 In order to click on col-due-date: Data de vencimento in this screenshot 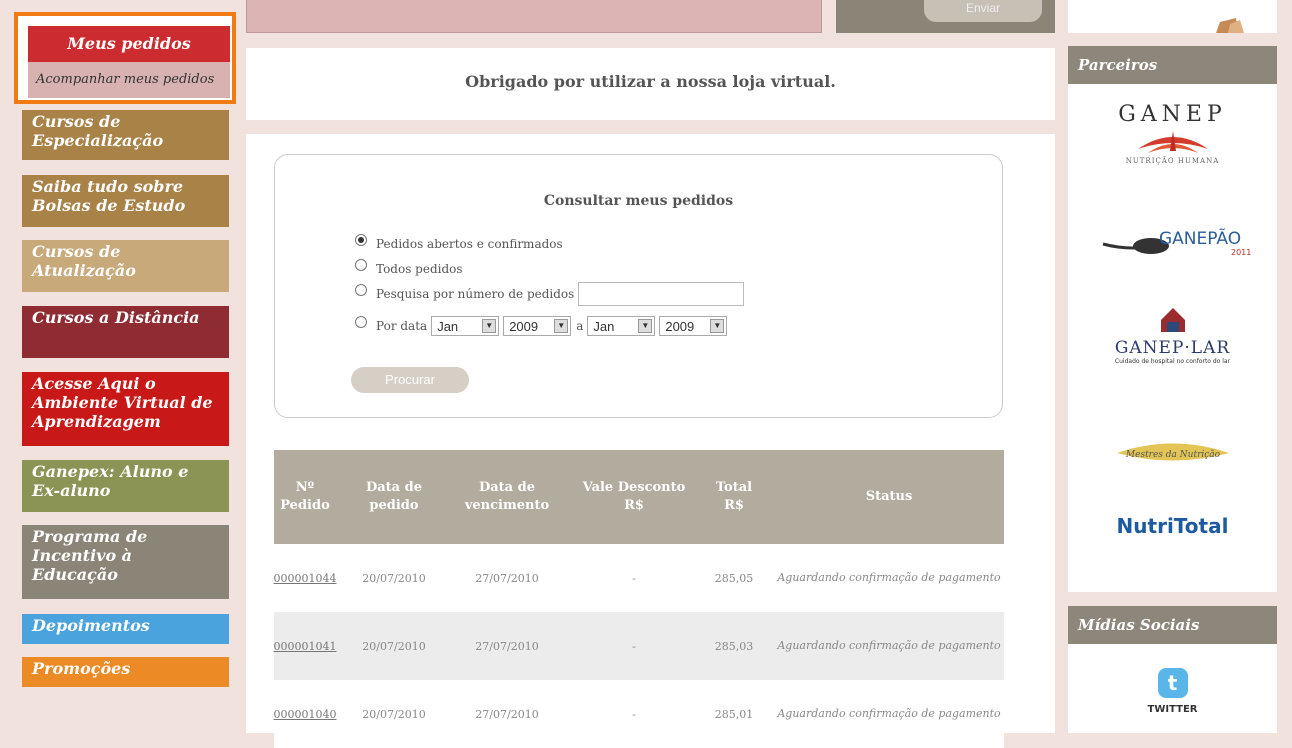, I will do `click(507, 496)`.